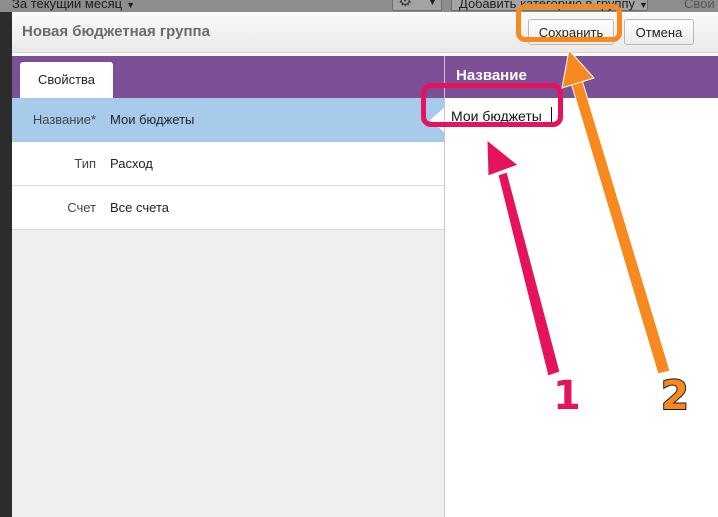 Image resolution: width=718 pixels, height=517 pixels. What do you see at coordinates (73, 5) in the screenshot?
I see `period-dropdown: За текущий месяц ▼` at bounding box center [73, 5].